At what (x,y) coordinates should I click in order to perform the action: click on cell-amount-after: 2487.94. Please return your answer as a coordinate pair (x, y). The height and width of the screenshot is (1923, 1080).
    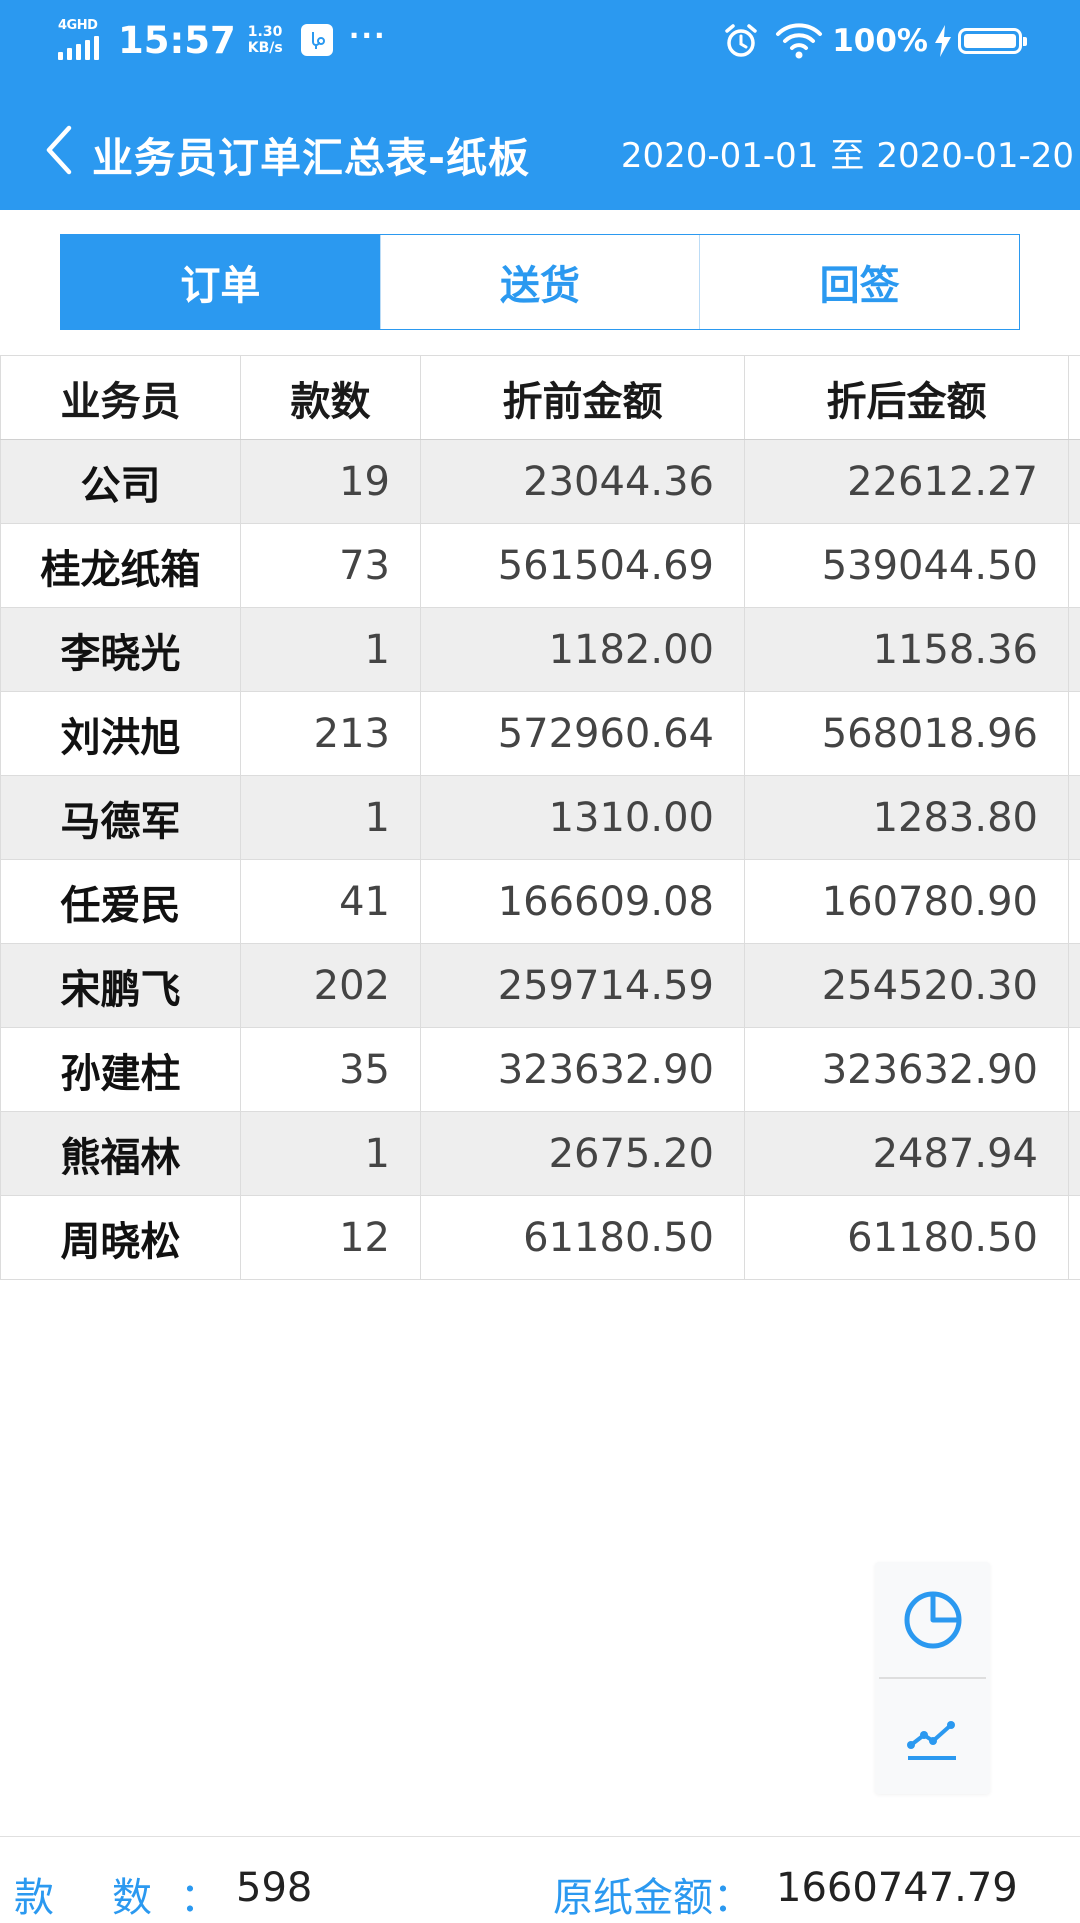
    Looking at the image, I should click on (907, 1154).